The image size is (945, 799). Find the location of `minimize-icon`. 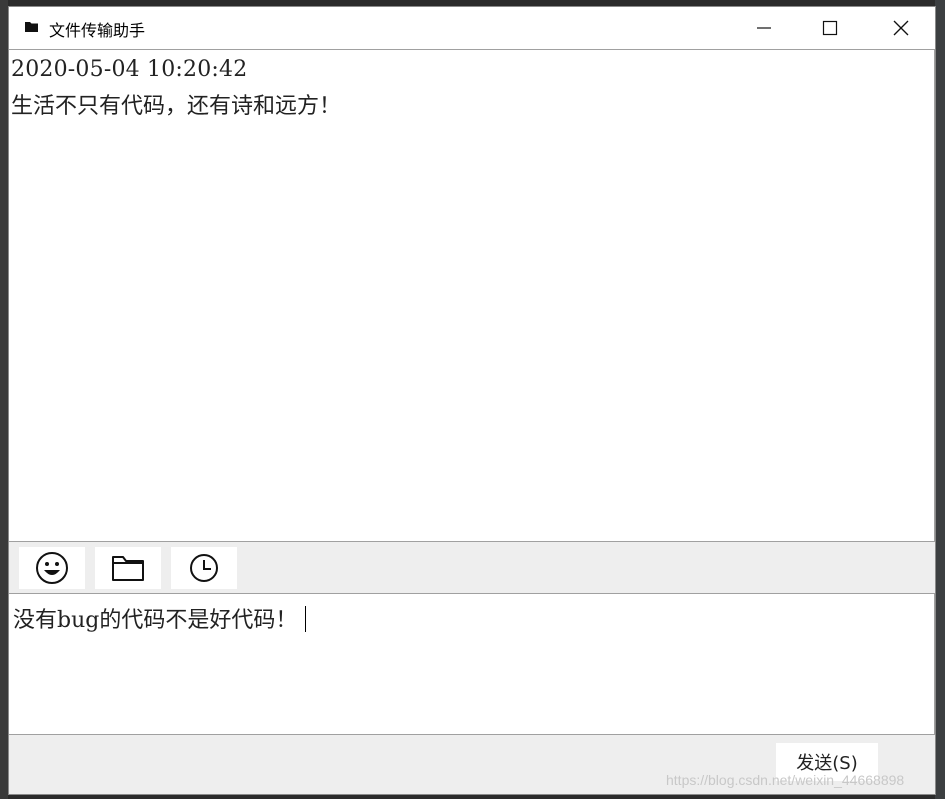

minimize-icon is located at coordinates (764, 28).